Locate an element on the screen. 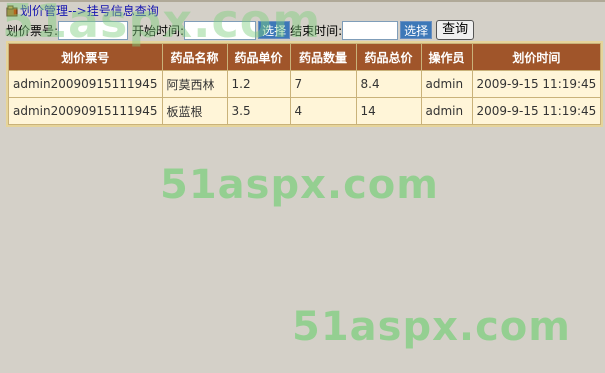  quantity-cell: 4 is located at coordinates (323, 111).